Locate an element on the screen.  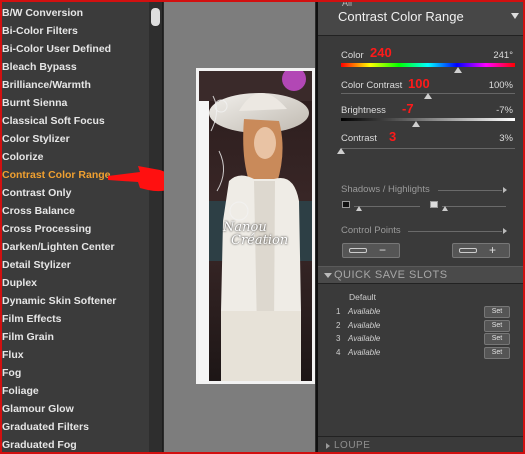
slot-number: 1 is located at coordinates (338, 311).